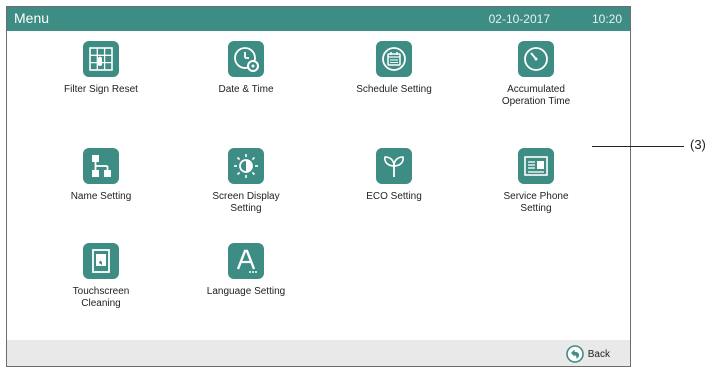 The width and height of the screenshot is (716, 371). What do you see at coordinates (246, 59) in the screenshot?
I see `clock-gear-icon` at bounding box center [246, 59].